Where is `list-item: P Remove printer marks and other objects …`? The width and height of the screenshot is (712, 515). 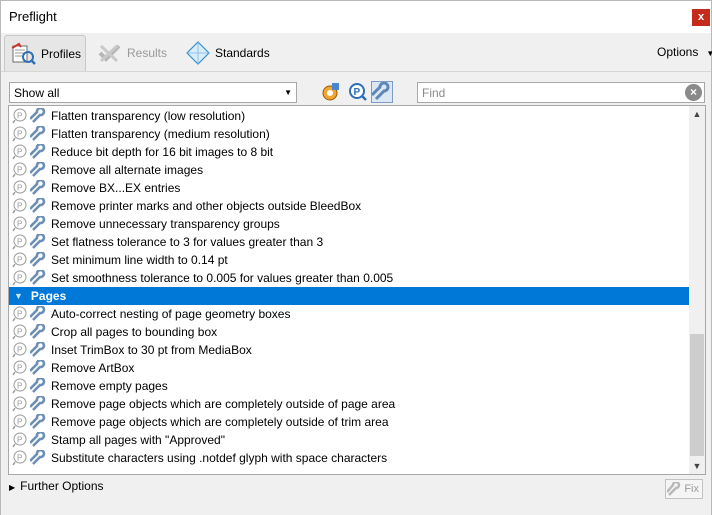
list-item: P Remove printer marks and other objects … is located at coordinates (349, 206).